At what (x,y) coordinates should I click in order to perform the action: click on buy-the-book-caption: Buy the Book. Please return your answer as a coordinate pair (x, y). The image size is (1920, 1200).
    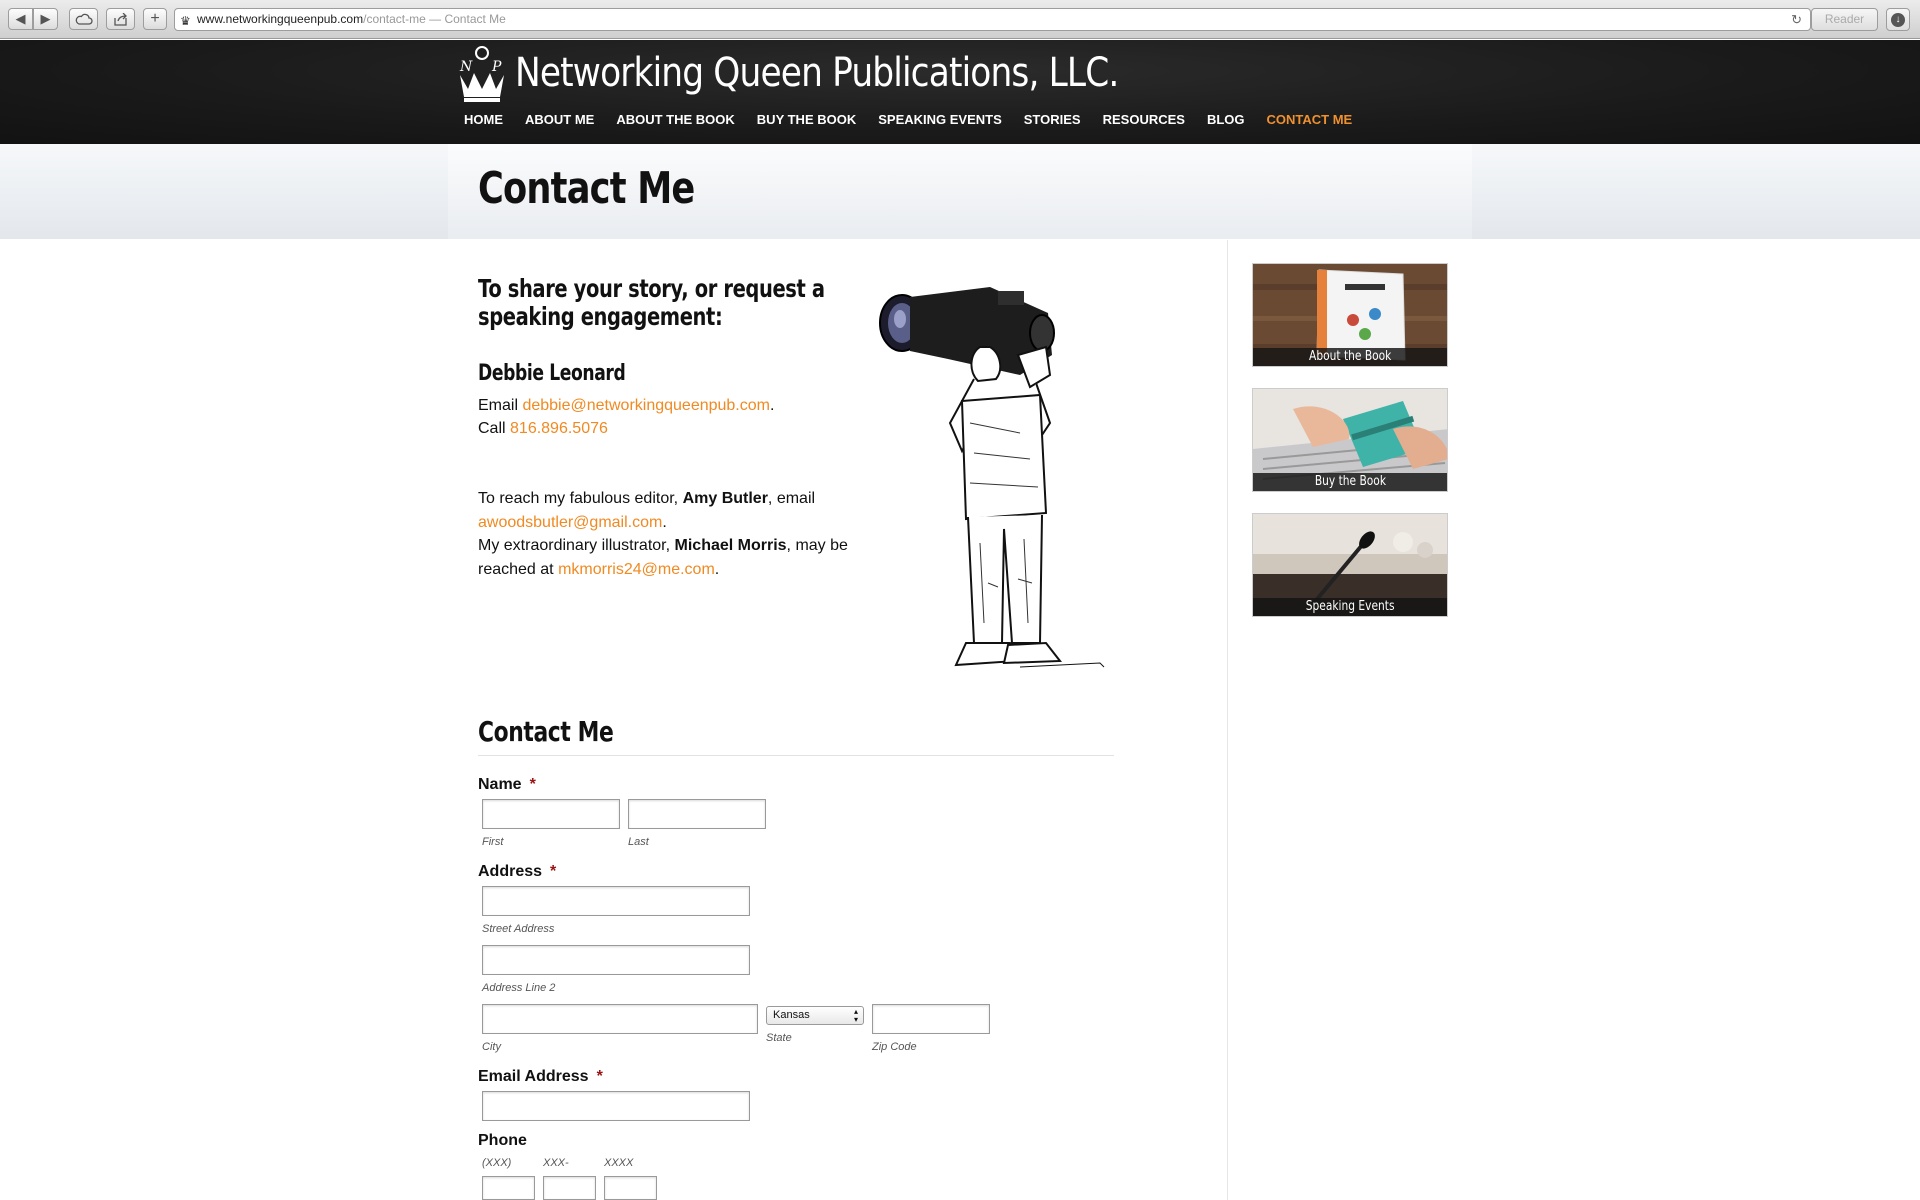
    Looking at the image, I should click on (1350, 482).